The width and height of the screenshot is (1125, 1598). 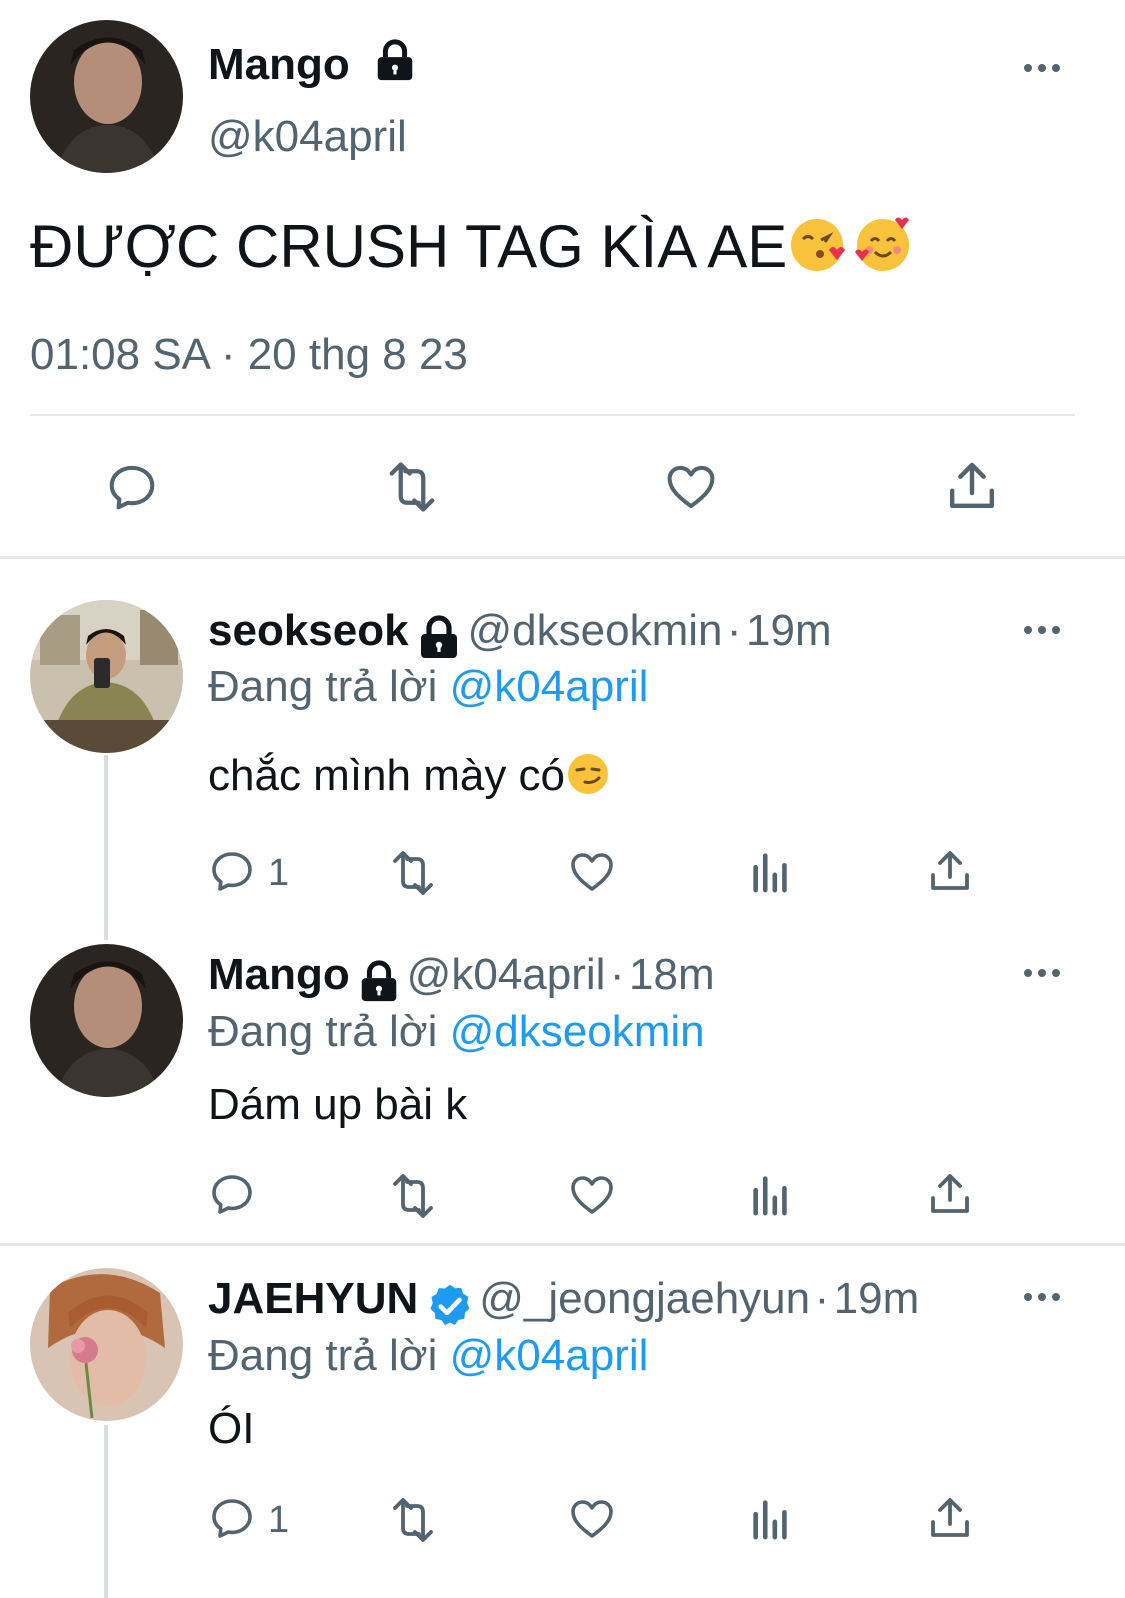 I want to click on tweet-text-content: ĐƯỢC CRUSH TAG KÌA AE, so click(x=409, y=246).